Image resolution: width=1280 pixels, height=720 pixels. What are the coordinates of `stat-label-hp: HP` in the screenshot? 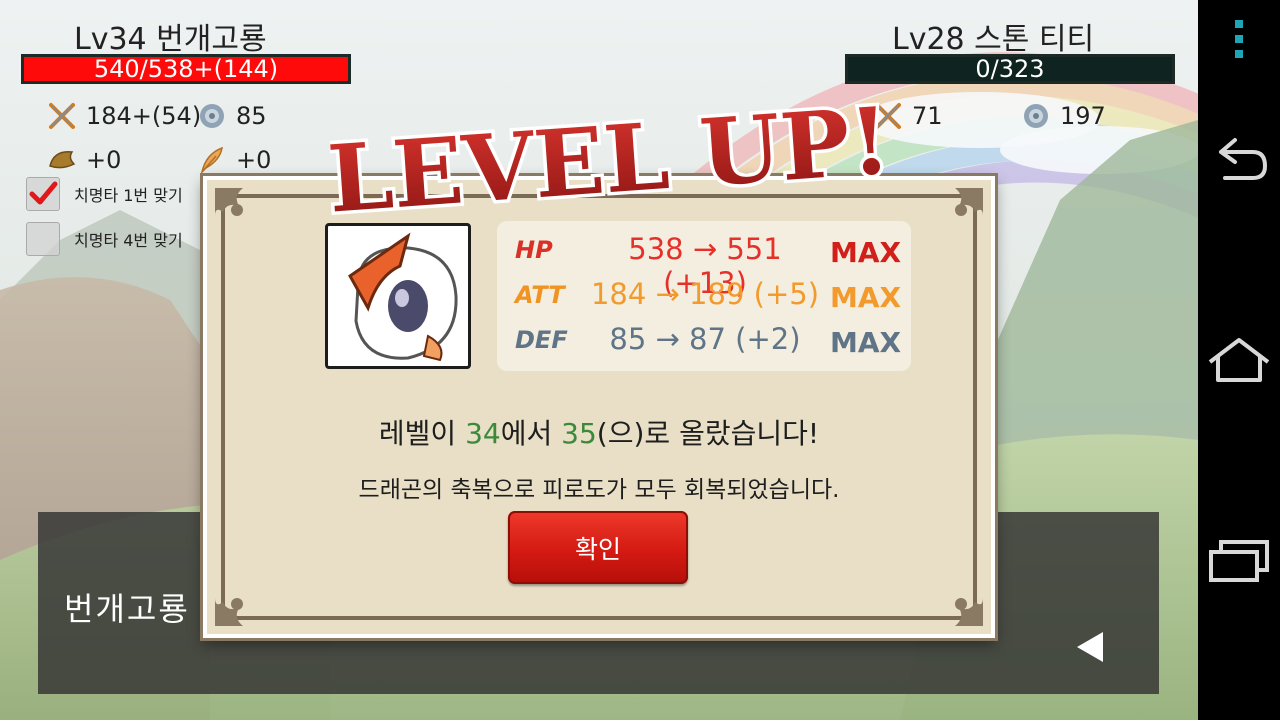 It's located at (534, 250).